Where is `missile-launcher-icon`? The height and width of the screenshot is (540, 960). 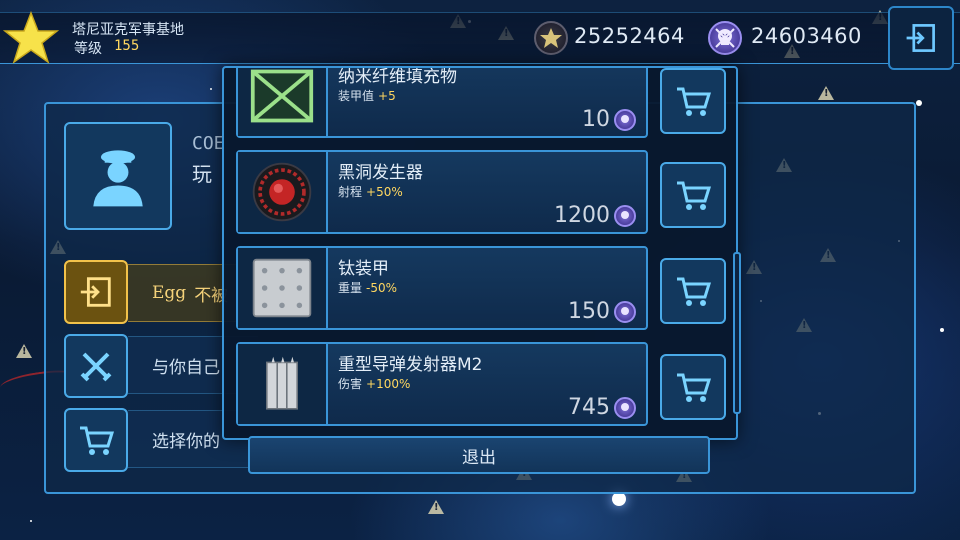
missile-launcher-icon is located at coordinates (283, 384).